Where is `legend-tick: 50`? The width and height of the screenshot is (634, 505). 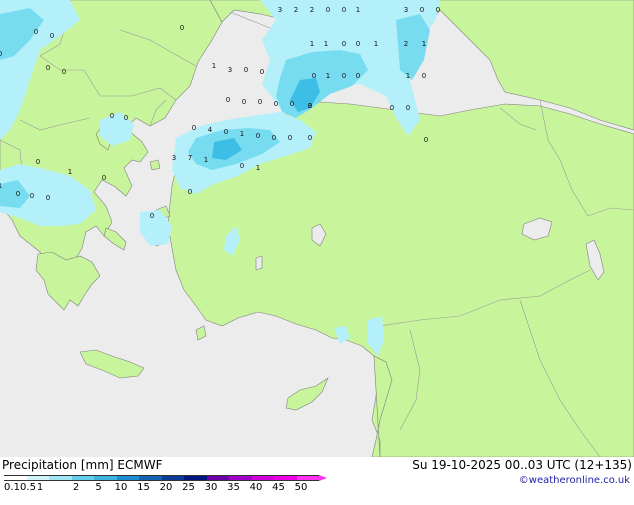
legend-tick: 50 is located at coordinates (301, 487).